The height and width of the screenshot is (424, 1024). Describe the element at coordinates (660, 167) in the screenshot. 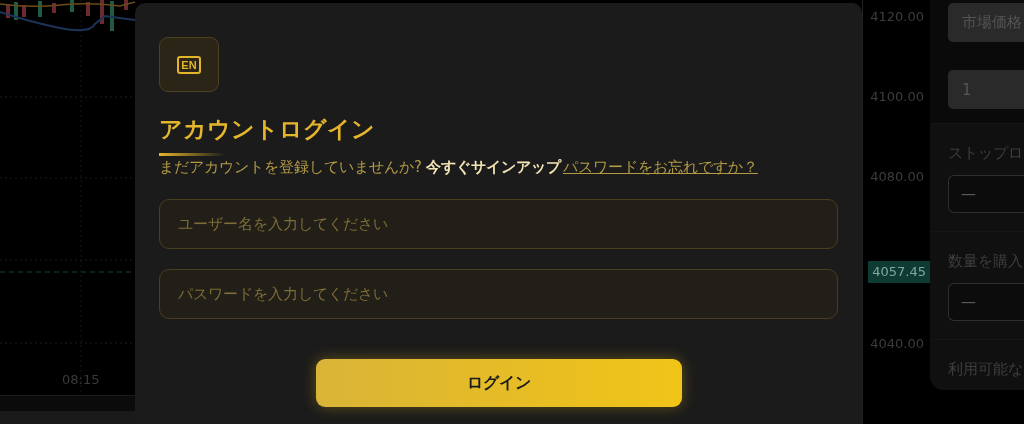

I see `forgot-password-link: パスワードをお忘れですか？` at that location.